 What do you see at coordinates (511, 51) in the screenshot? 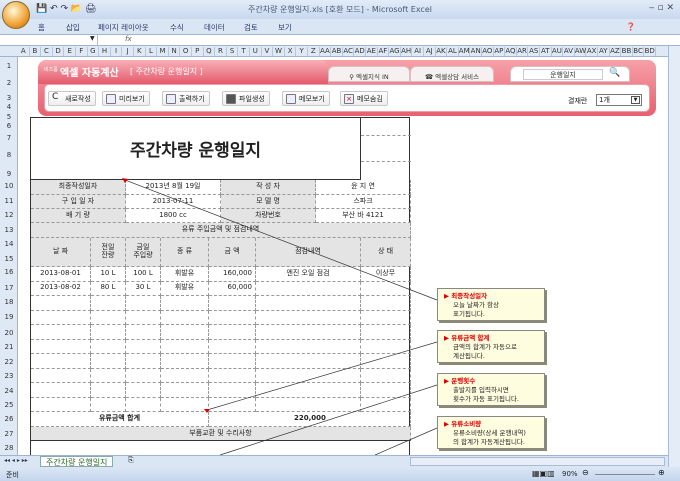
I see `column-header: AQ` at bounding box center [511, 51].